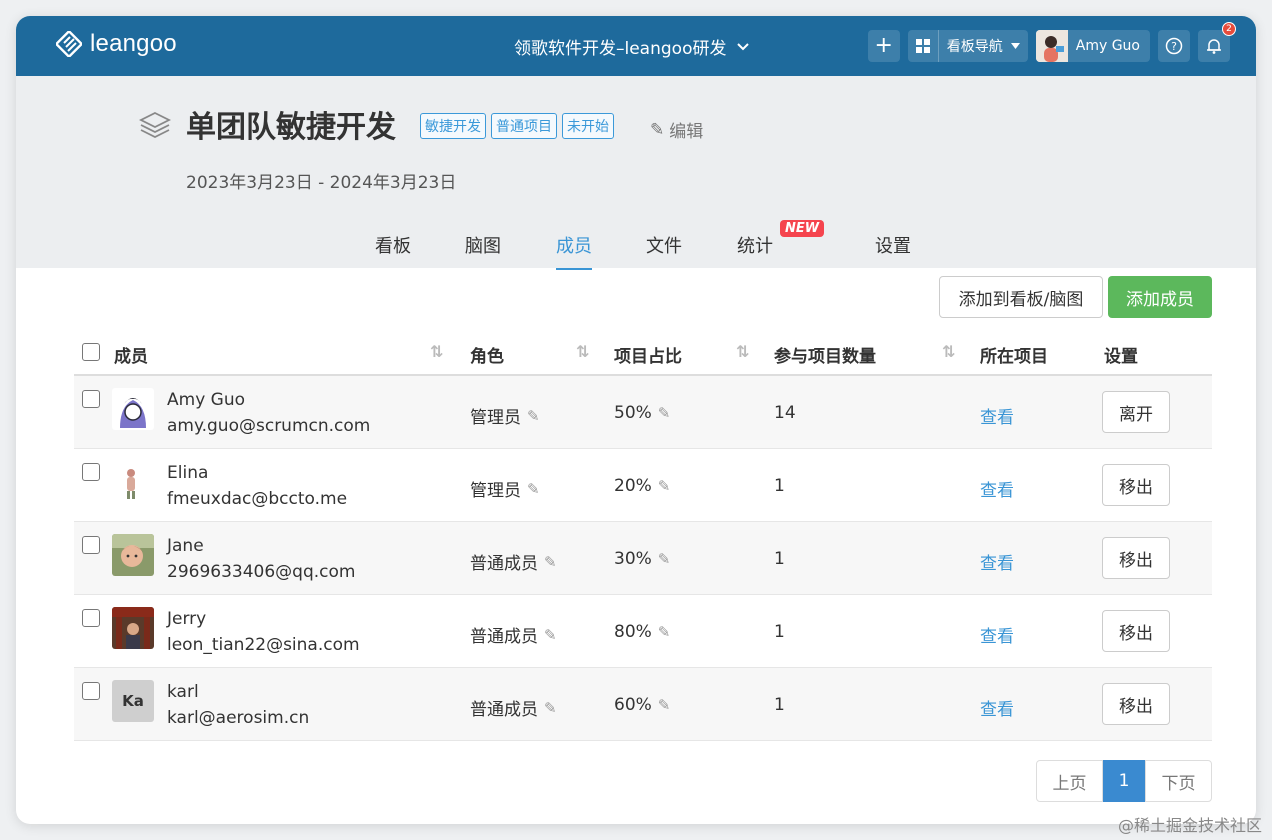 This screenshot has width=1272, height=840. Describe the element at coordinates (1178, 781) in the screenshot. I see `next-page-button: 下页` at that location.